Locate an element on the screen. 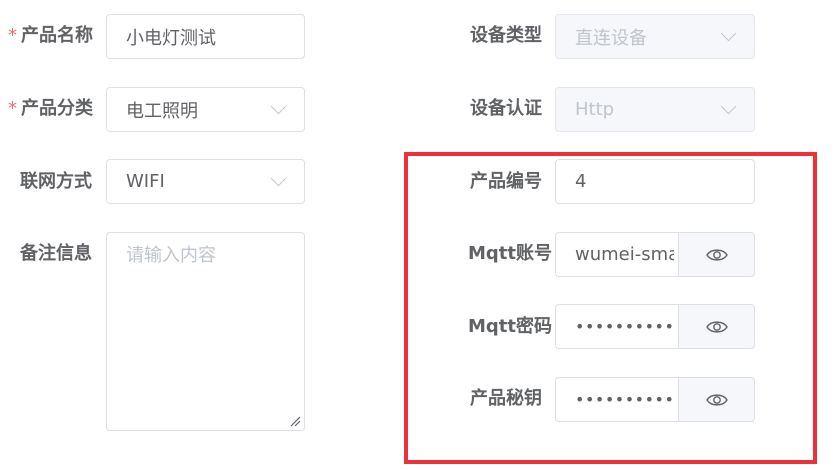  product-name-input: 小电灯测试 is located at coordinates (205, 36).